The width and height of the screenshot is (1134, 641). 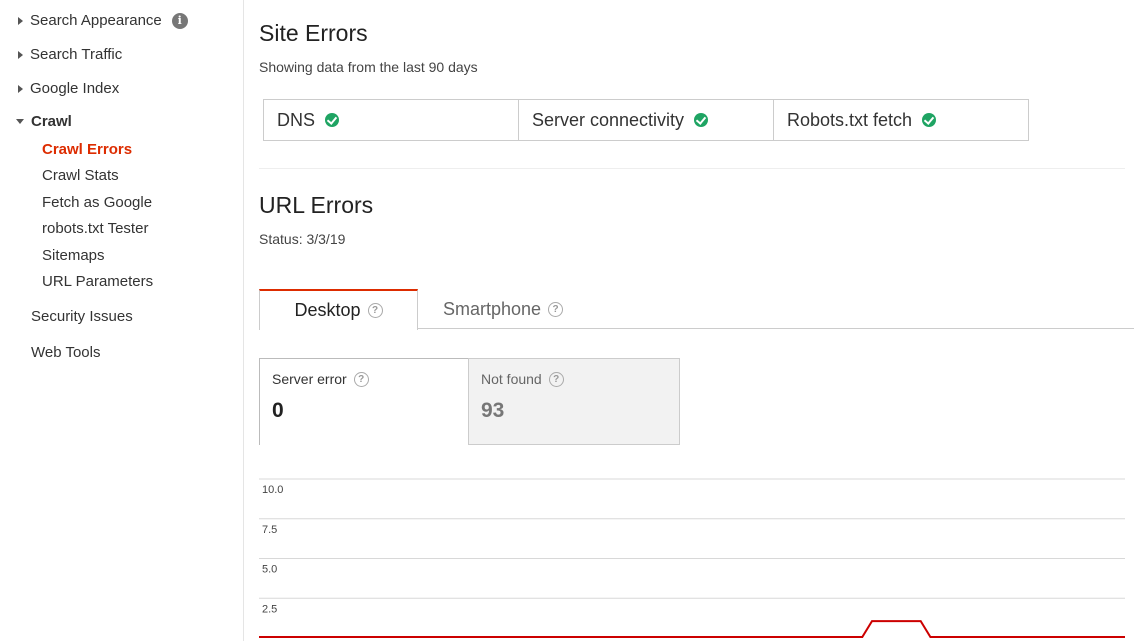 What do you see at coordinates (51, 121) in the screenshot?
I see `sidebar-item-label: Crawl` at bounding box center [51, 121].